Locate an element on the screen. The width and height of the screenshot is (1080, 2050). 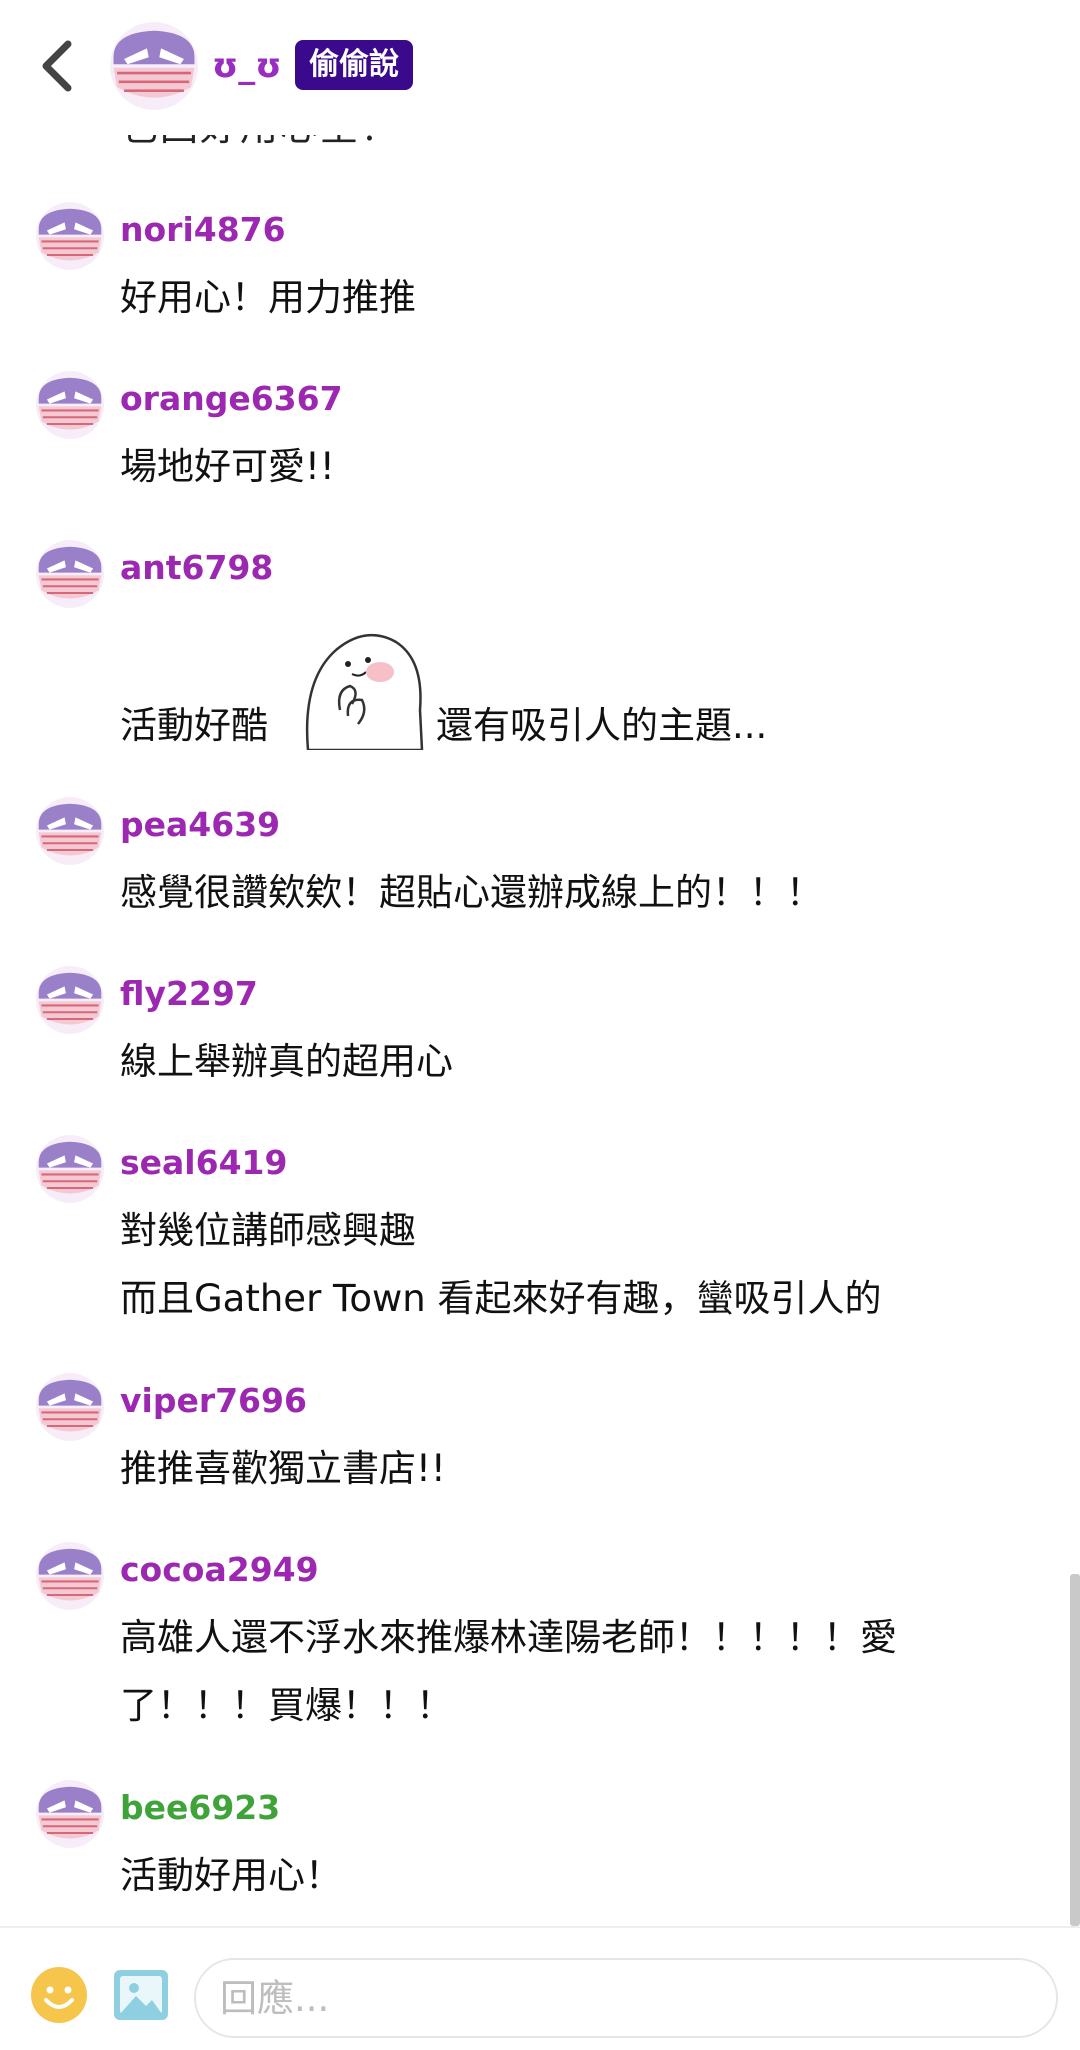
comment-text: 推推喜歡獨立書店!! is located at coordinates (283, 1468).